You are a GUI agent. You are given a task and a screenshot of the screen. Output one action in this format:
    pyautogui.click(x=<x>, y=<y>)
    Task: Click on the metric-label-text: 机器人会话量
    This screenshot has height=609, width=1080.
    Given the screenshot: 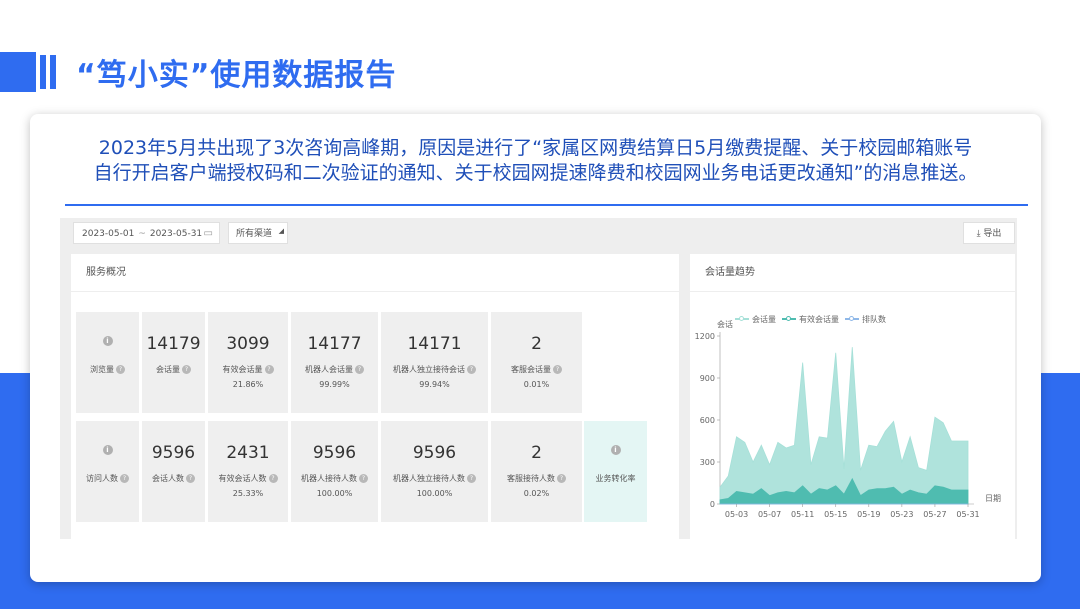 What is the action you would take?
    pyautogui.click(x=329, y=369)
    